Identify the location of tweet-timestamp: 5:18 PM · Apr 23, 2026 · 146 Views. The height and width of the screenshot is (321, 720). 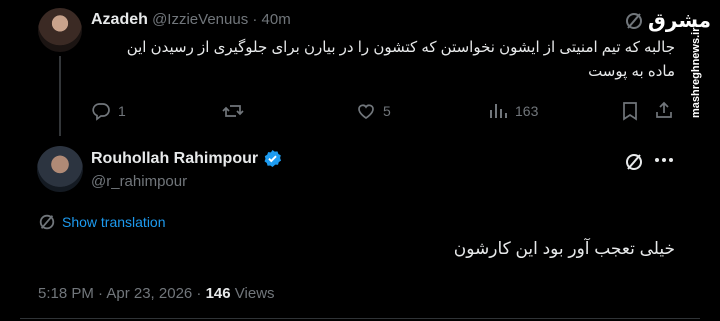
(156, 293).